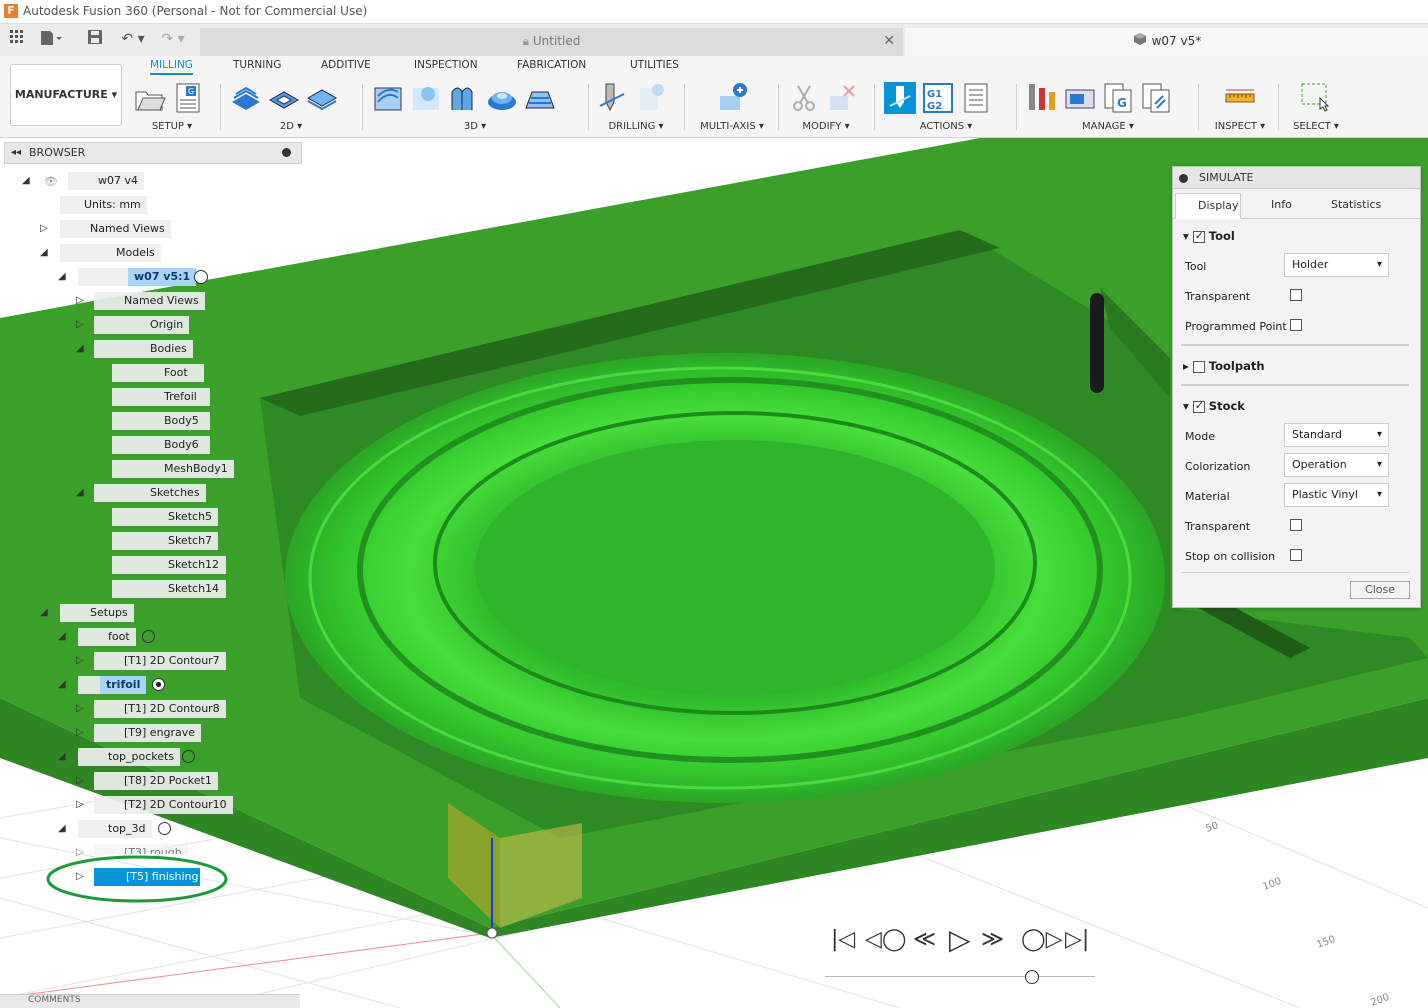 The height and width of the screenshot is (1008, 1428). I want to click on app-grid-icon, so click(17, 39).